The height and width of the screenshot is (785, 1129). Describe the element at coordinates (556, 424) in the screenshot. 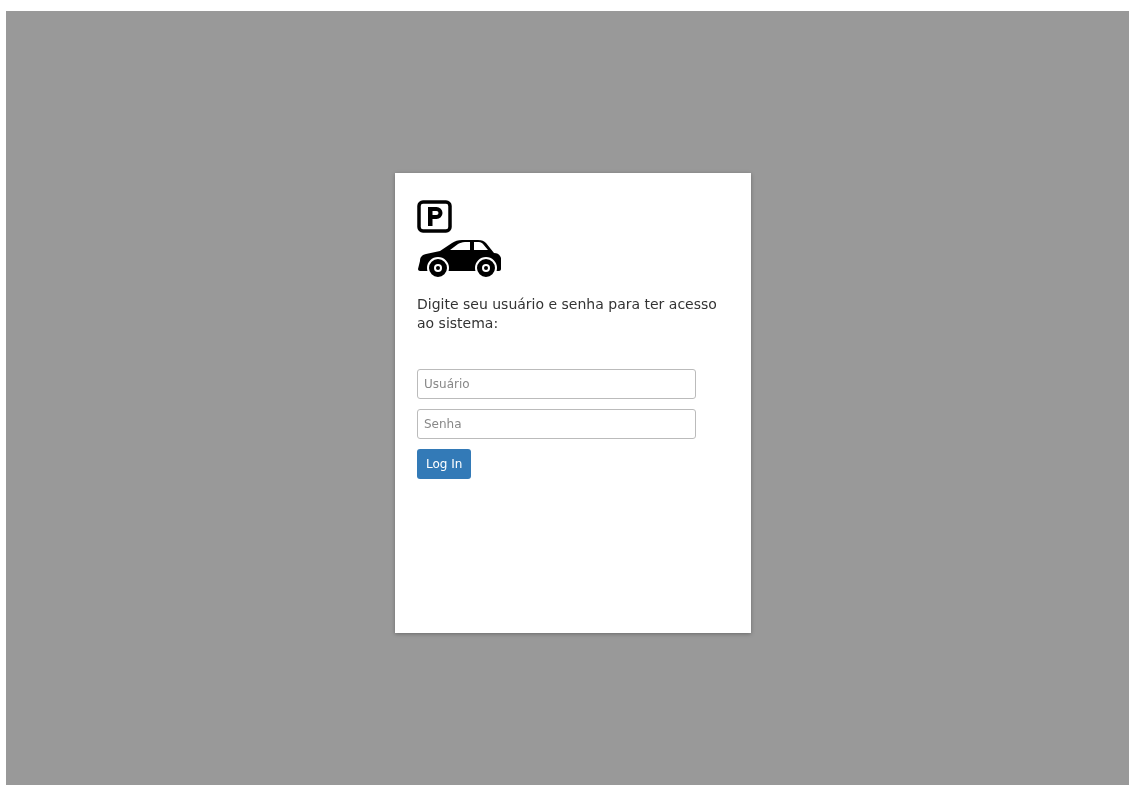

I see `password-field: Senha` at that location.